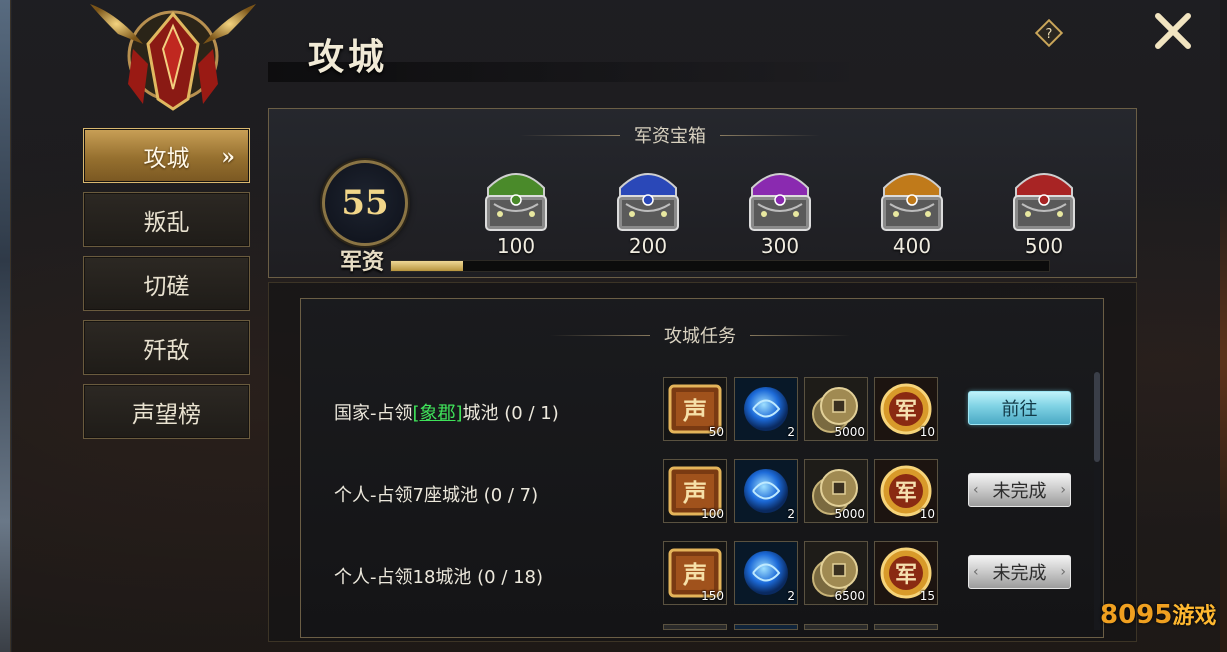 The height and width of the screenshot is (652, 1227). I want to click on reward-quantity: 15, so click(927, 596).